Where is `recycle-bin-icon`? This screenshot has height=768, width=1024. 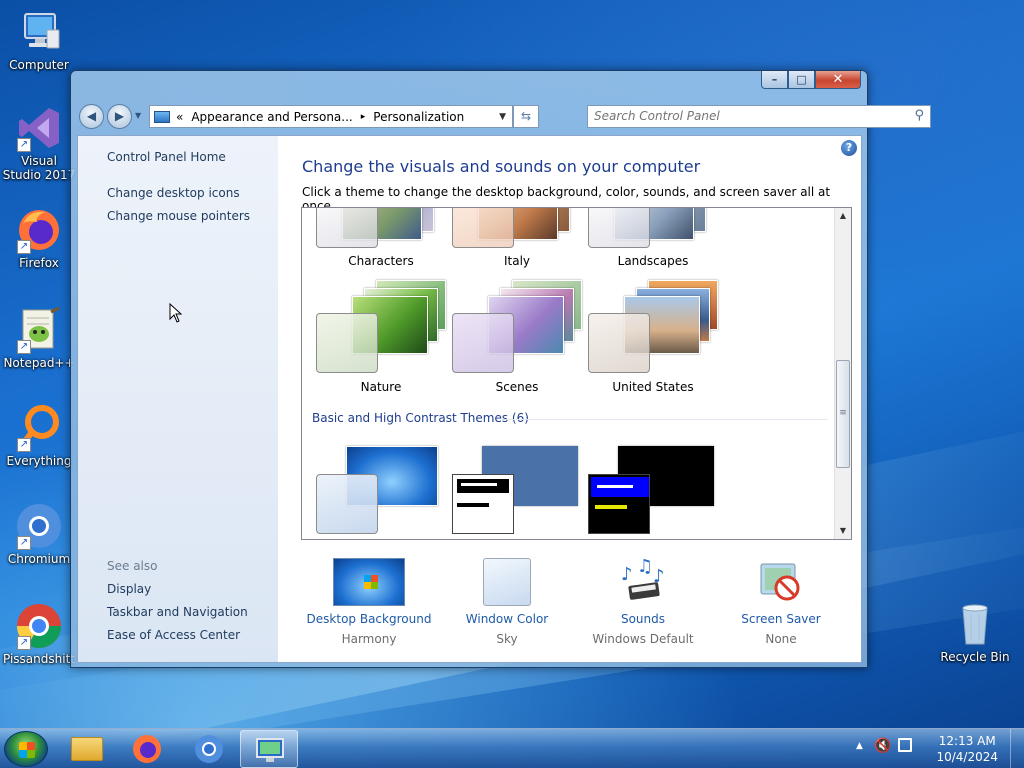
recycle-bin-icon is located at coordinates (975, 624).